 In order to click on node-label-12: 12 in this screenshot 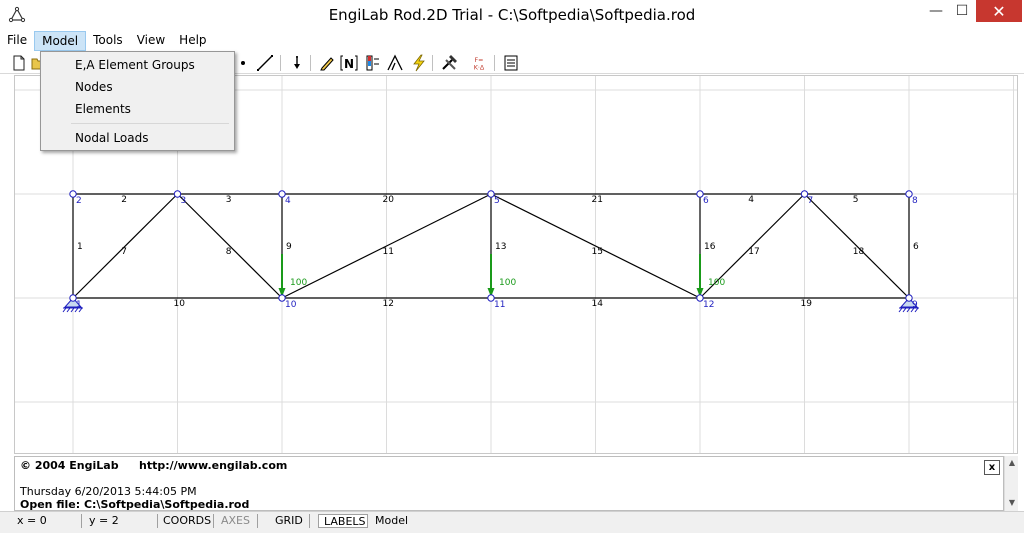, I will do `click(708, 305)`.